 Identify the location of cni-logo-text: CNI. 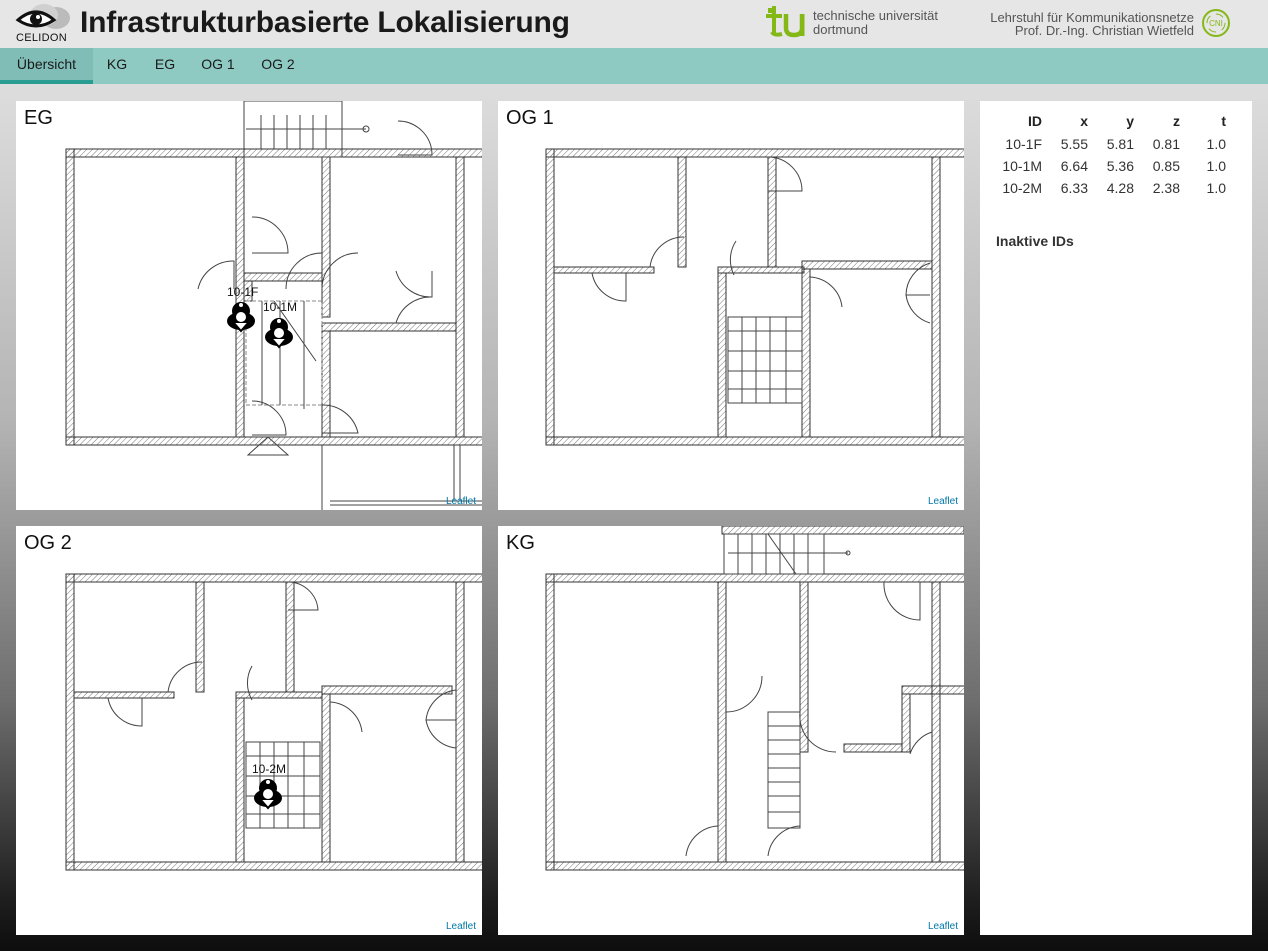
(1216, 23).